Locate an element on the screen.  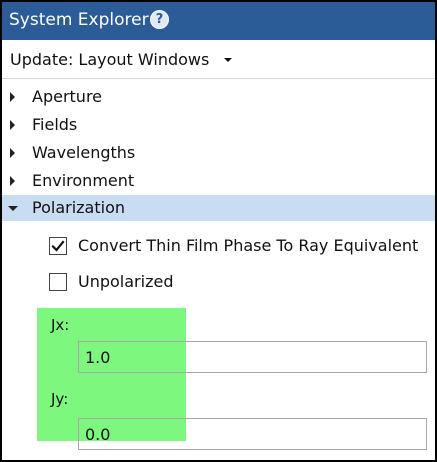
tree-item-polarization: Polarization is located at coordinates (218, 208).